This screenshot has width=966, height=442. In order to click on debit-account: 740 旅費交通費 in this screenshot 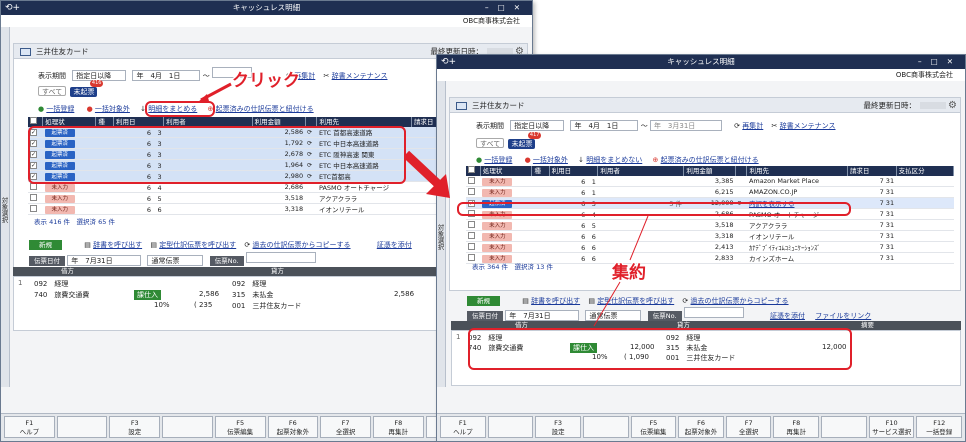, I will do `click(61, 295)`.